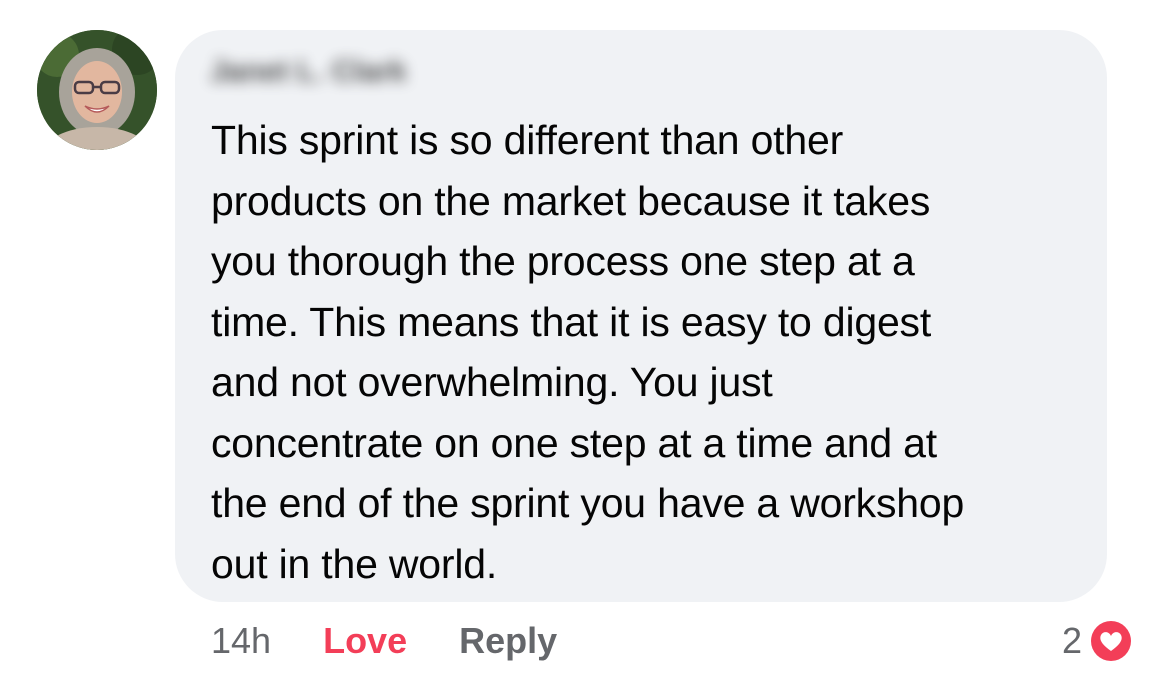 The image size is (1170, 692). I want to click on comment-author-name: Janet L. Clark, so click(308, 72).